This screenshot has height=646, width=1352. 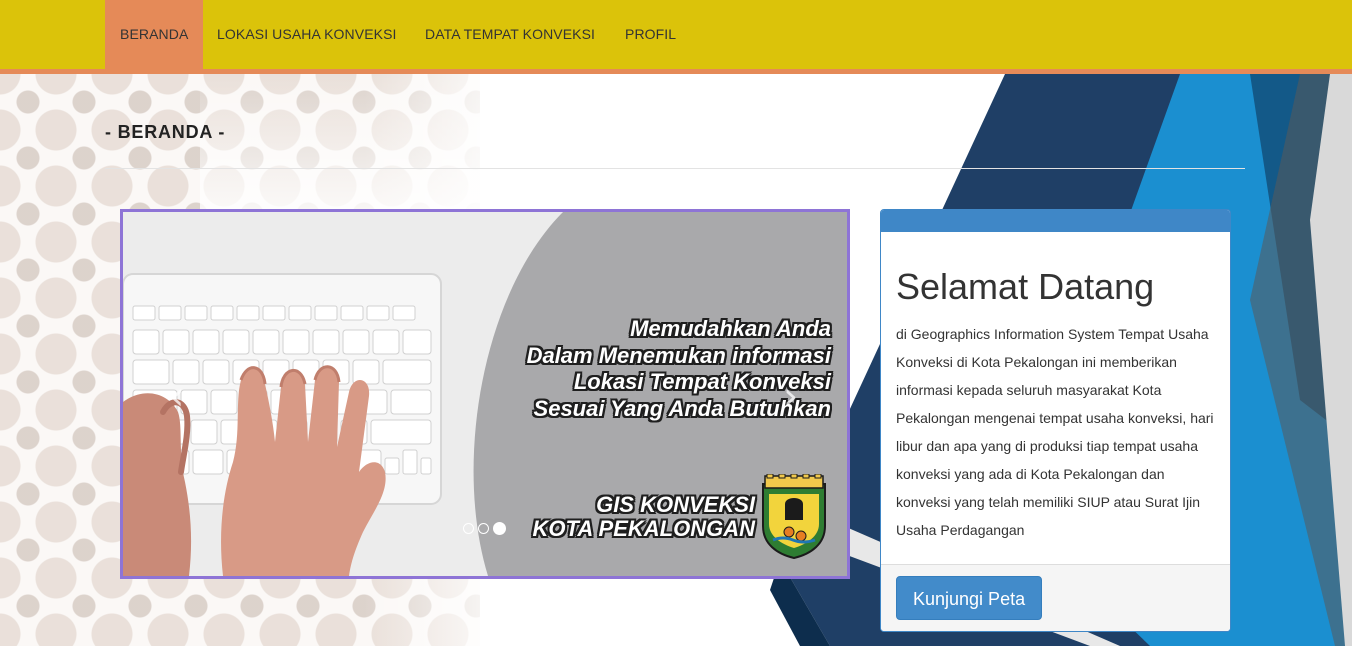 What do you see at coordinates (1025, 286) in the screenshot?
I see `welcome-title: Selamat Datang` at bounding box center [1025, 286].